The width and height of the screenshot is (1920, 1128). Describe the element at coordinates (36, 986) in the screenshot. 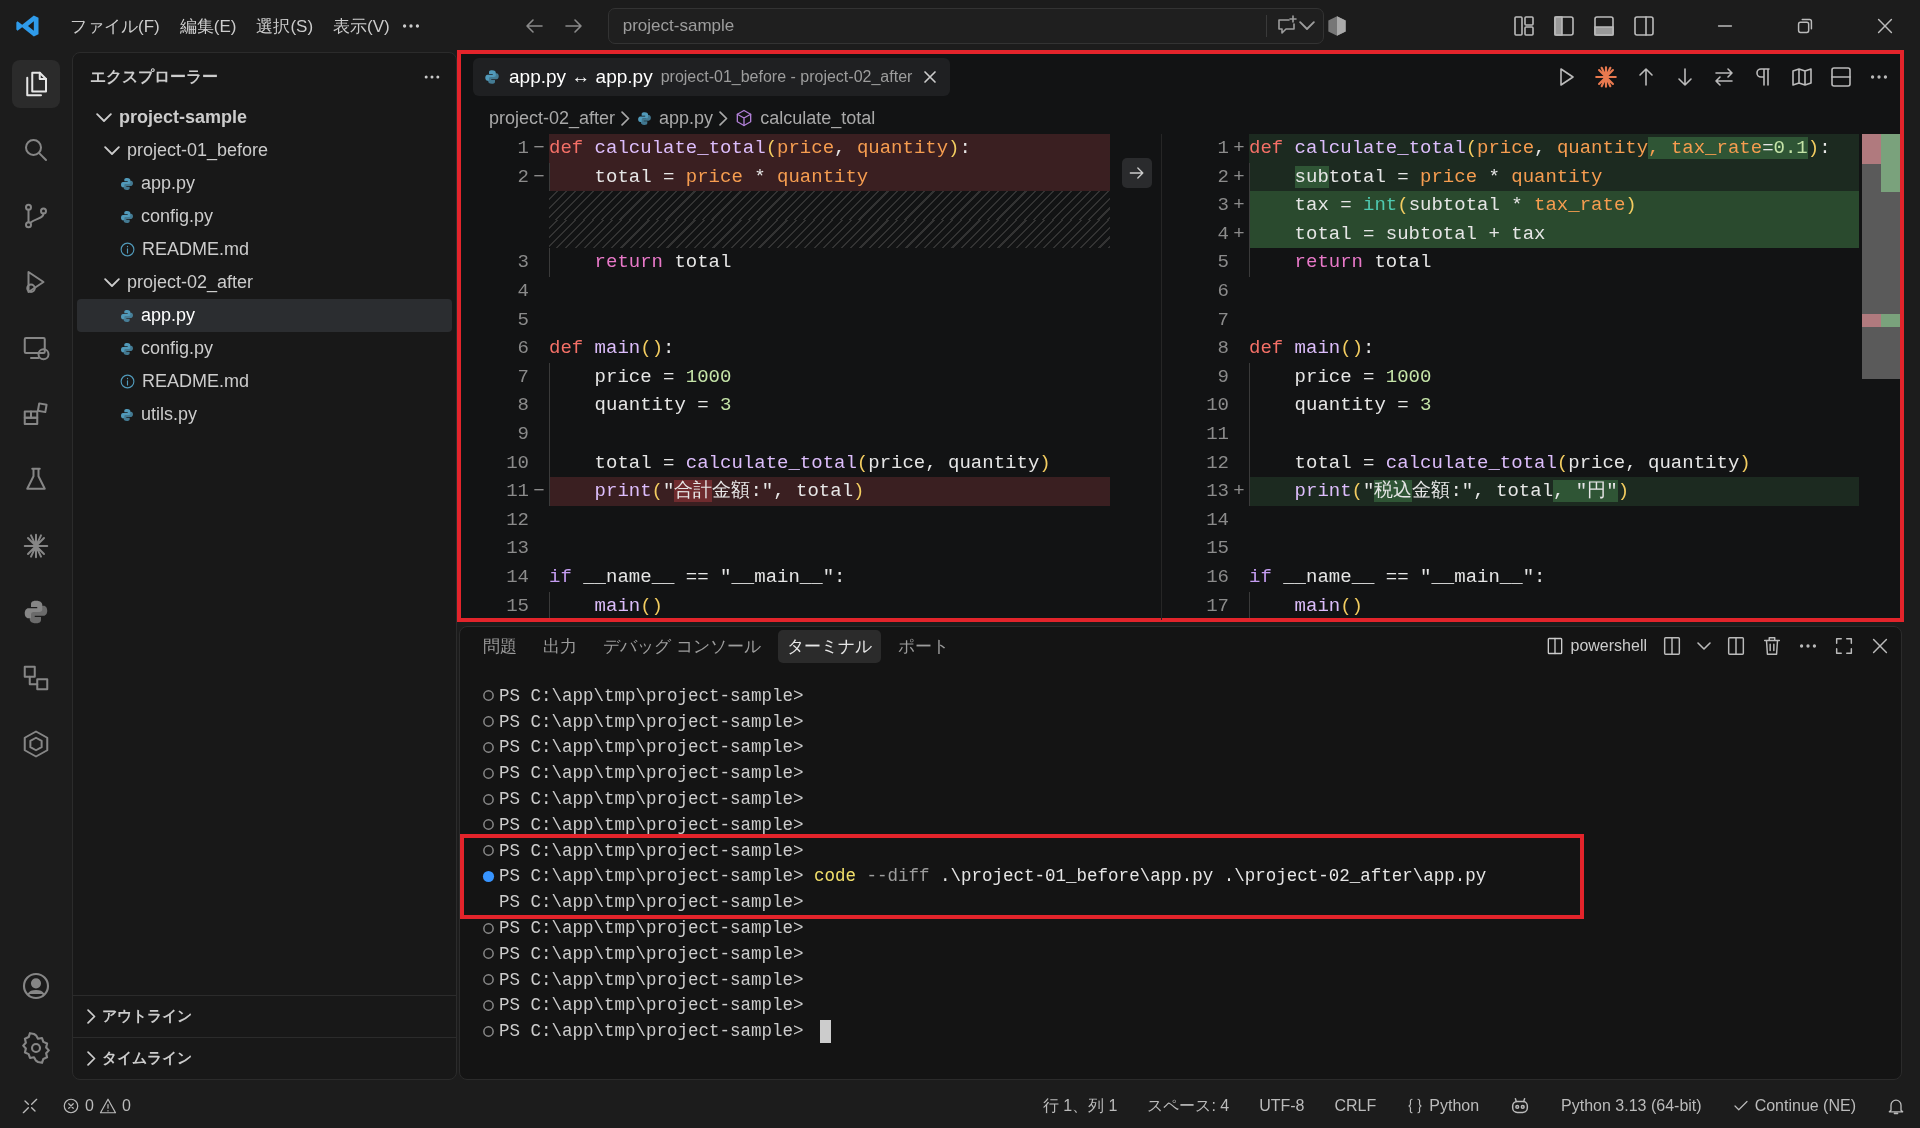

I see `account-icon` at that location.